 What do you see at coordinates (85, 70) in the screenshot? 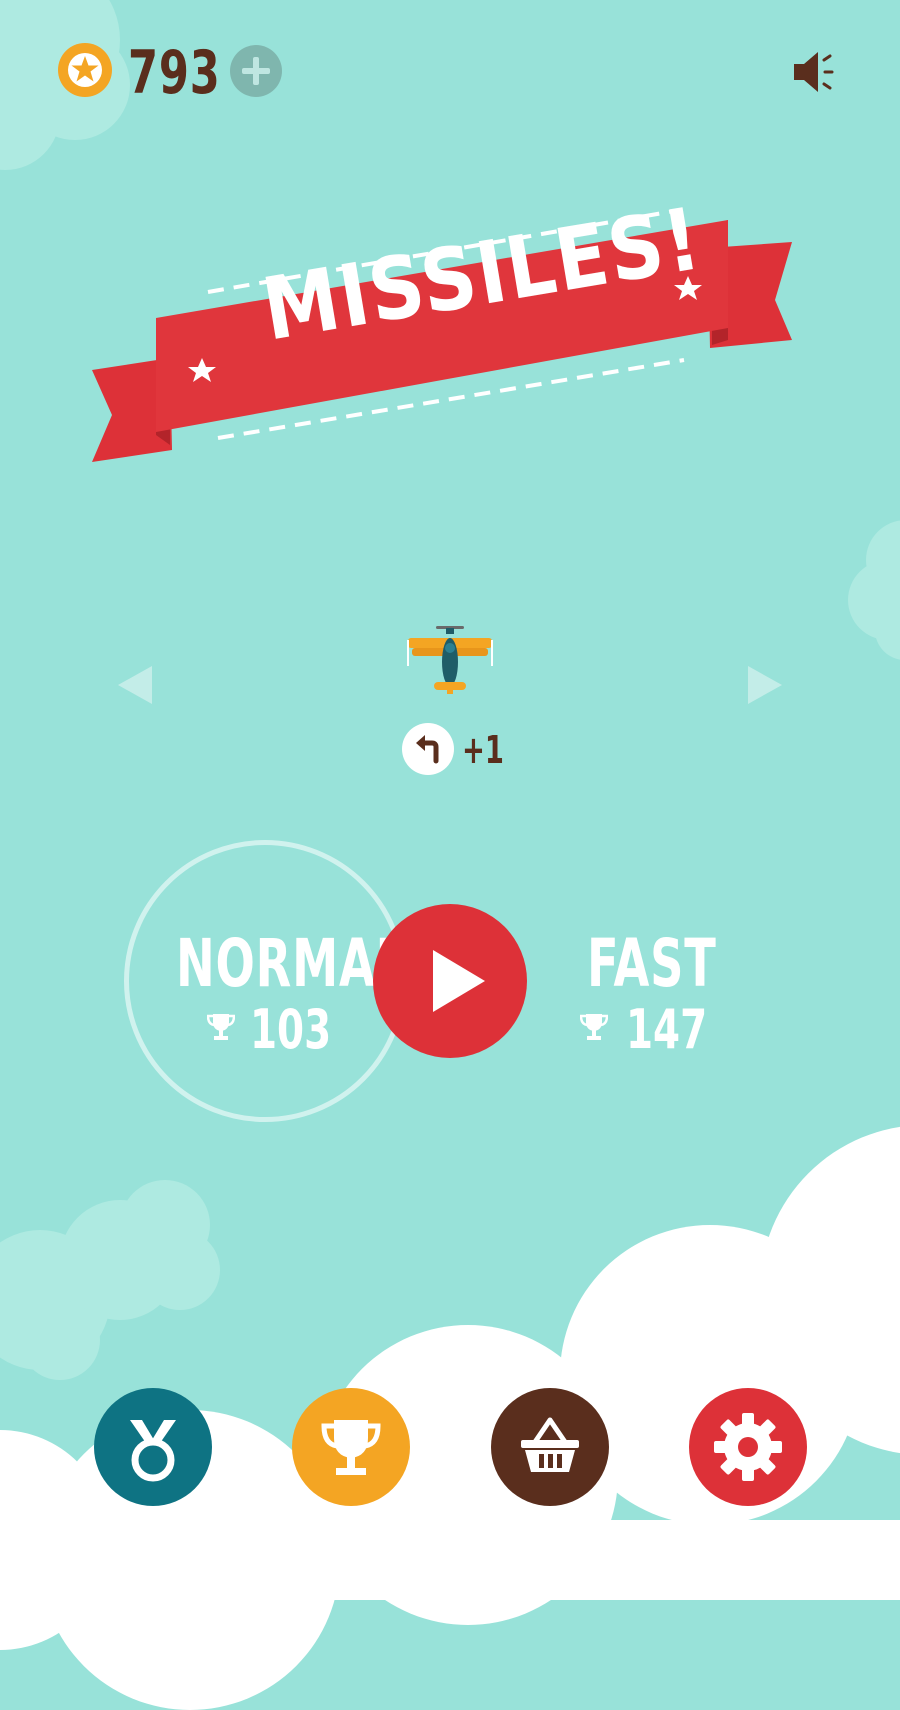
I see `star-coin-icon` at bounding box center [85, 70].